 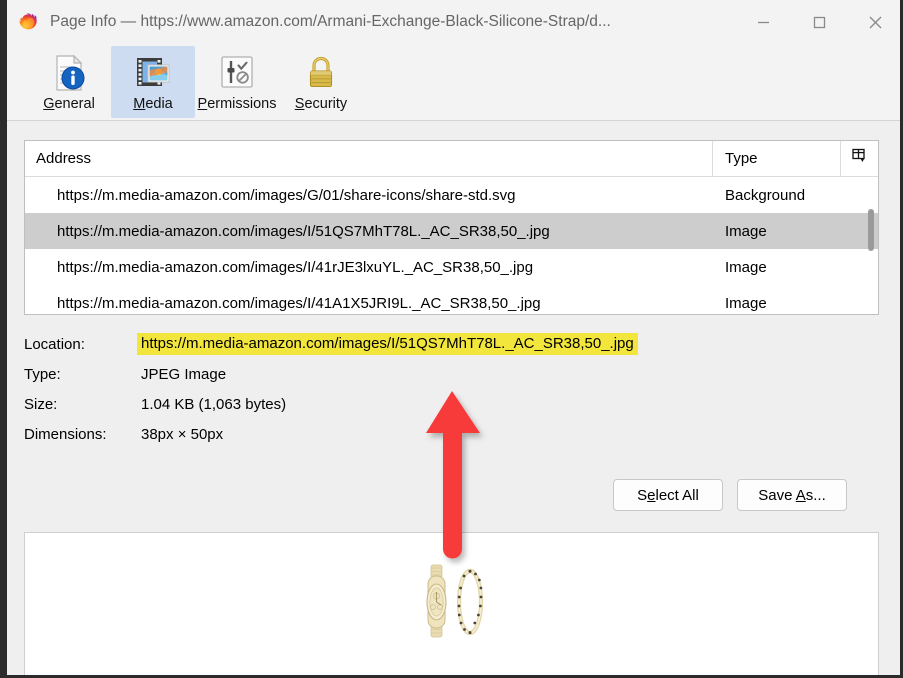 I want to click on detail-label: Dimensions:, so click(x=65, y=434).